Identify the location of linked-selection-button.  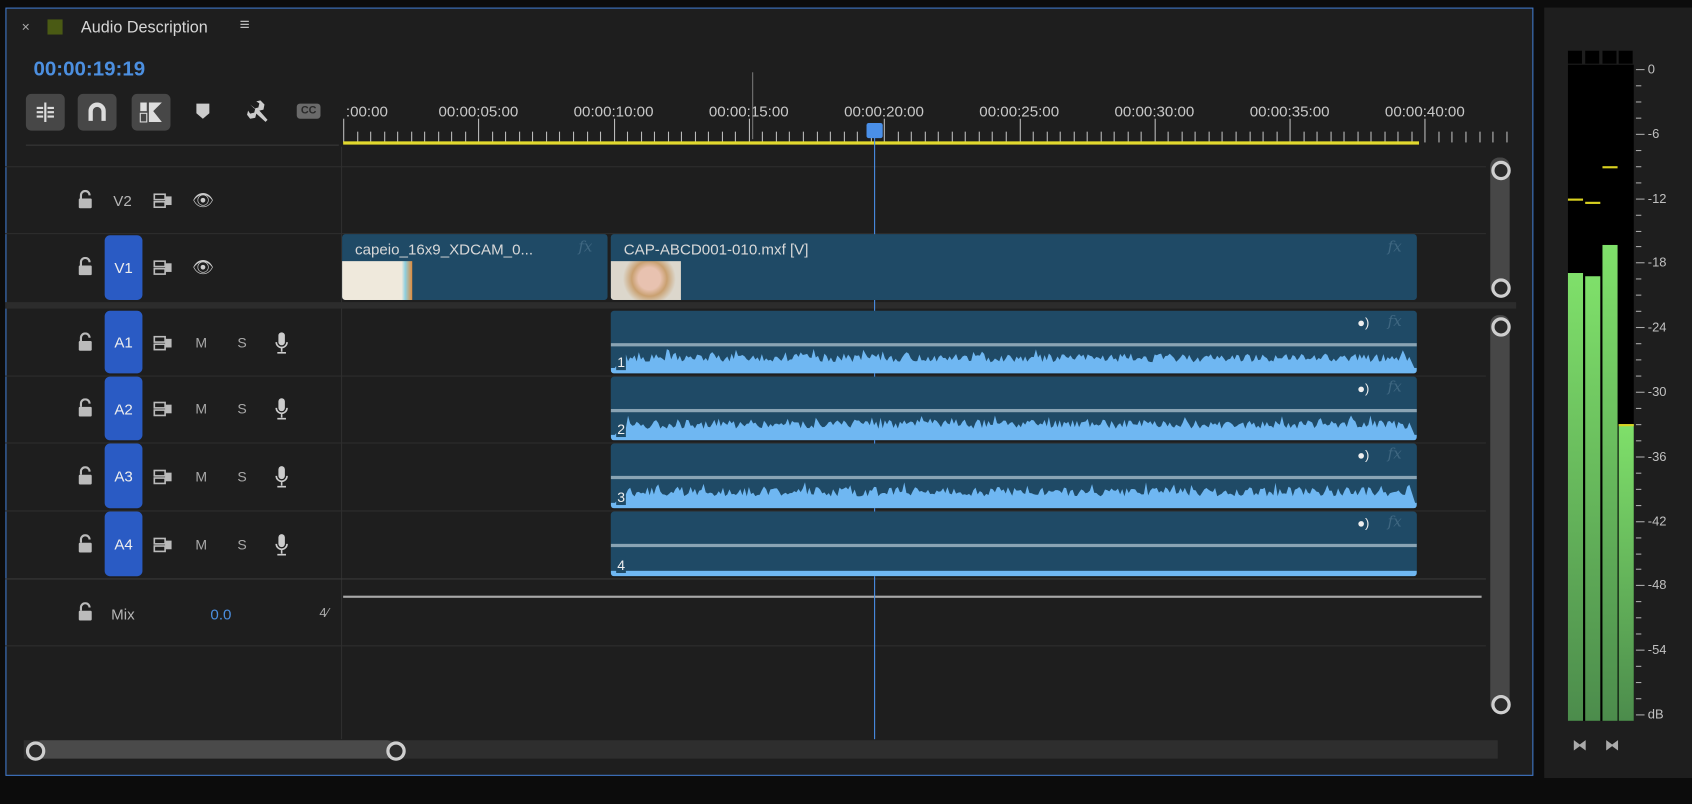
(151, 112).